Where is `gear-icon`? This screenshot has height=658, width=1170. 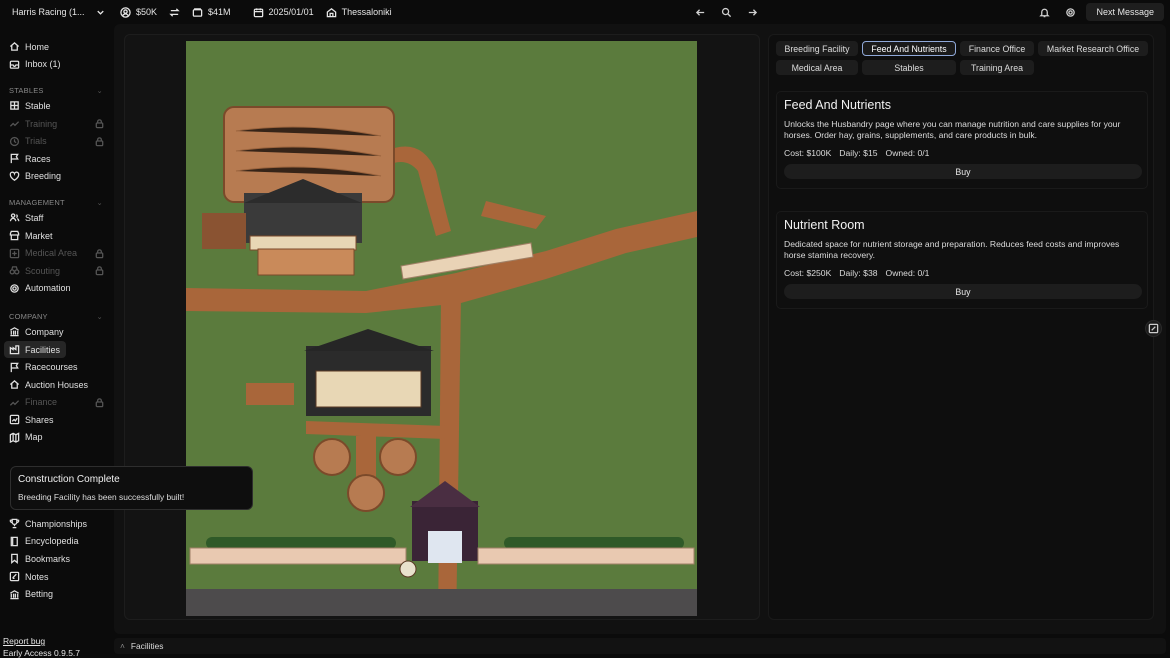
gear-icon is located at coordinates (1070, 12).